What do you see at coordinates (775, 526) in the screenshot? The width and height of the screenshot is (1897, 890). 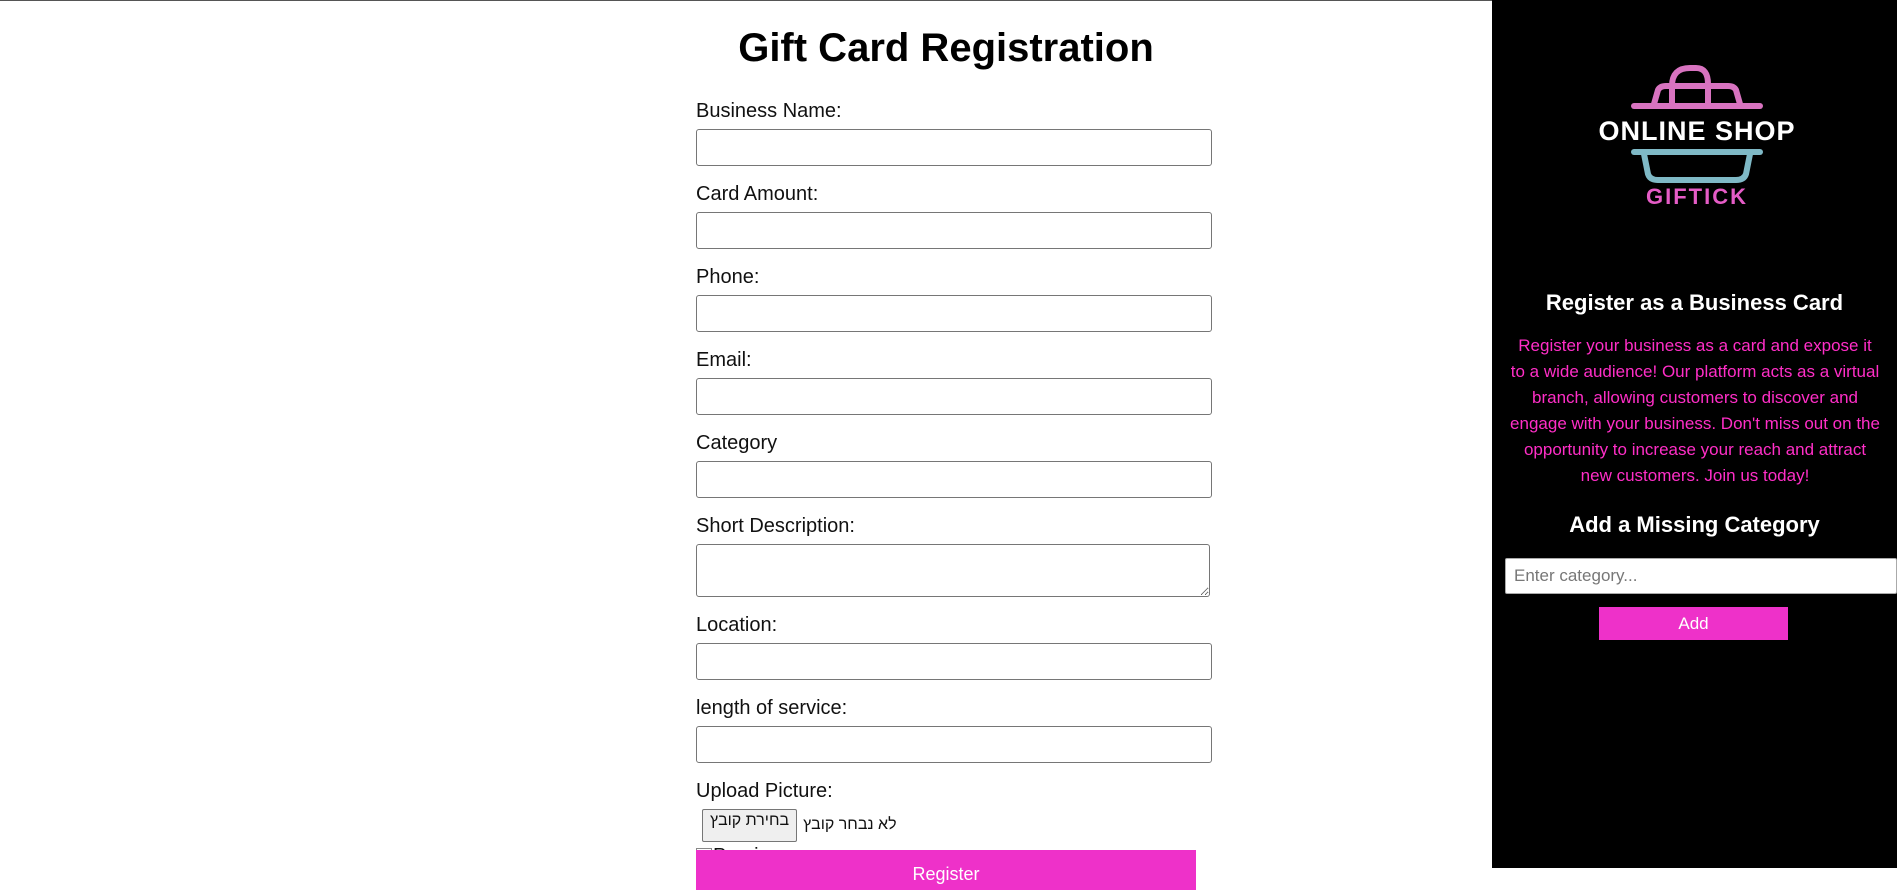 I see `short-description-label: Short Description:` at bounding box center [775, 526].